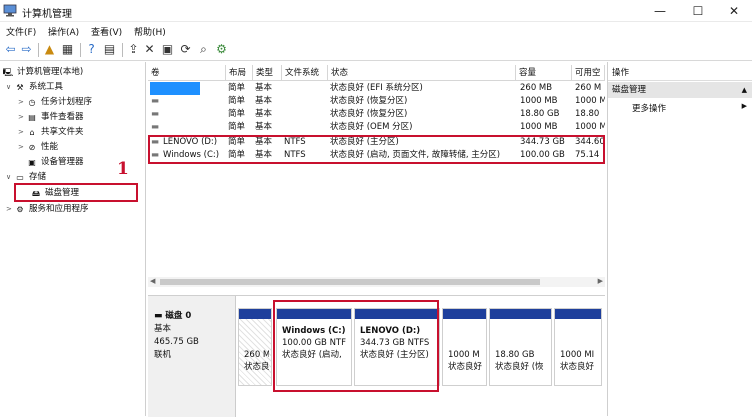 Image resolution: width=752 pixels, height=417 pixels. Describe the element at coordinates (221, 49) in the screenshot. I see `settings-icon: ⚙` at that location.